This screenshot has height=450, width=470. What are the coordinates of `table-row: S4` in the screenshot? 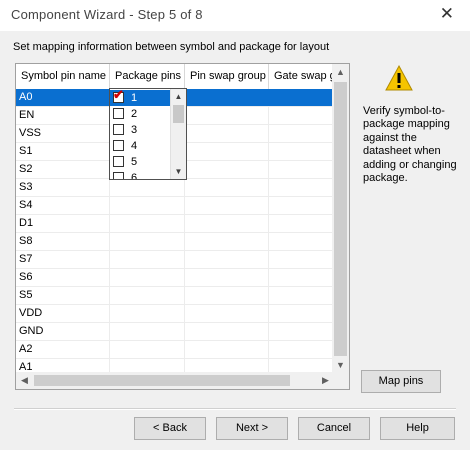 It's located at (175, 206).